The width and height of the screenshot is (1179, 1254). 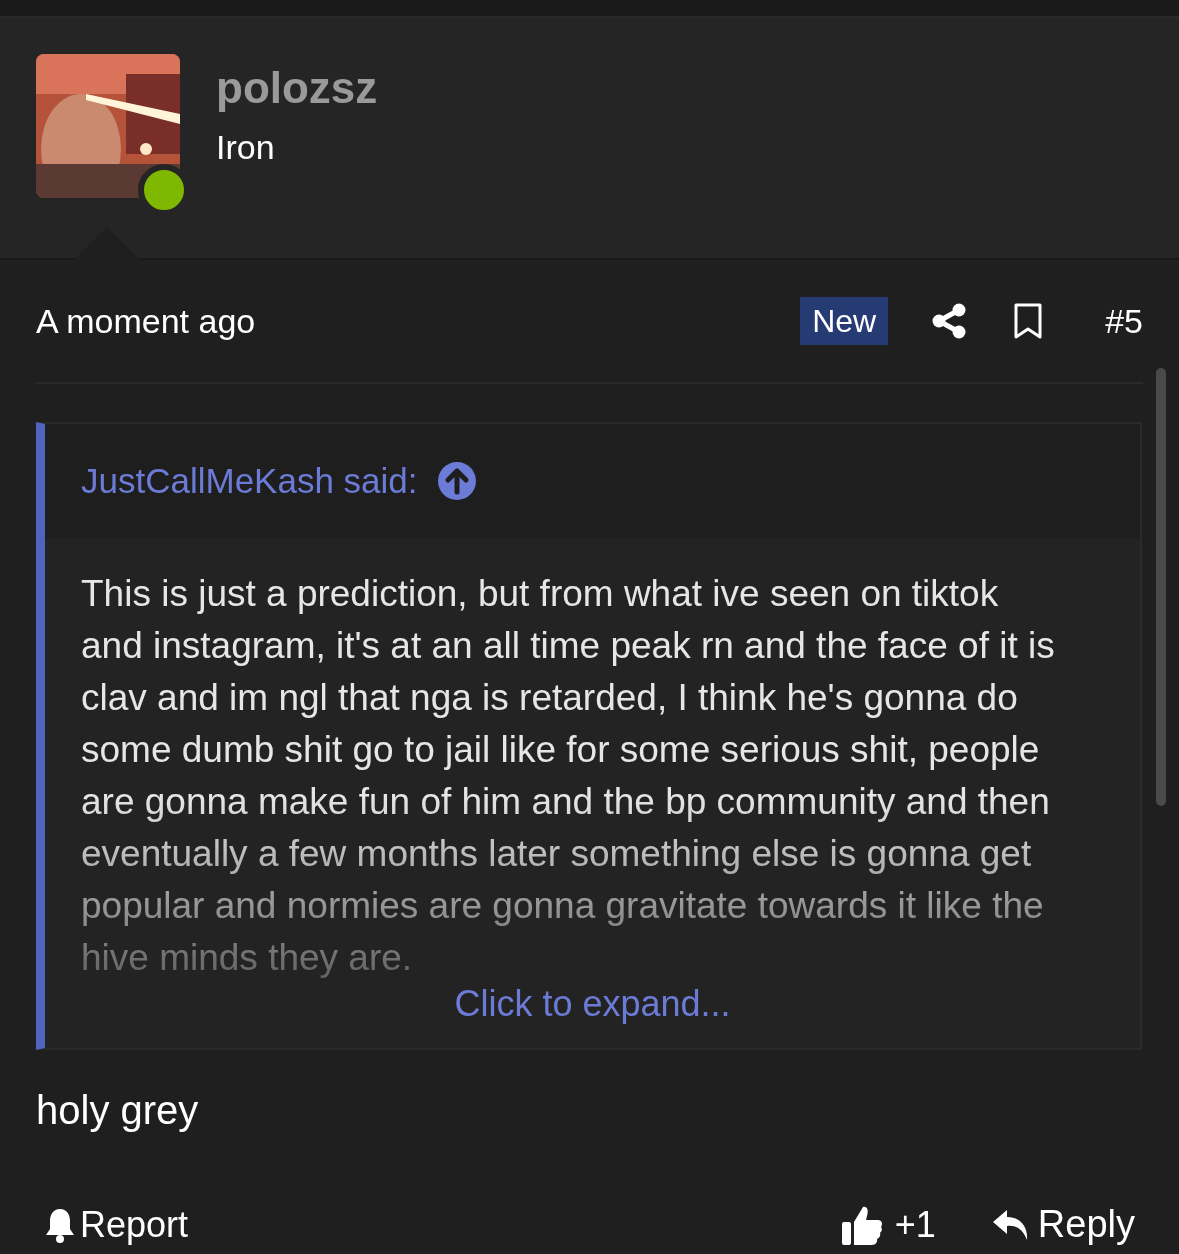 I want to click on post-number: #5, so click(x=1124, y=321).